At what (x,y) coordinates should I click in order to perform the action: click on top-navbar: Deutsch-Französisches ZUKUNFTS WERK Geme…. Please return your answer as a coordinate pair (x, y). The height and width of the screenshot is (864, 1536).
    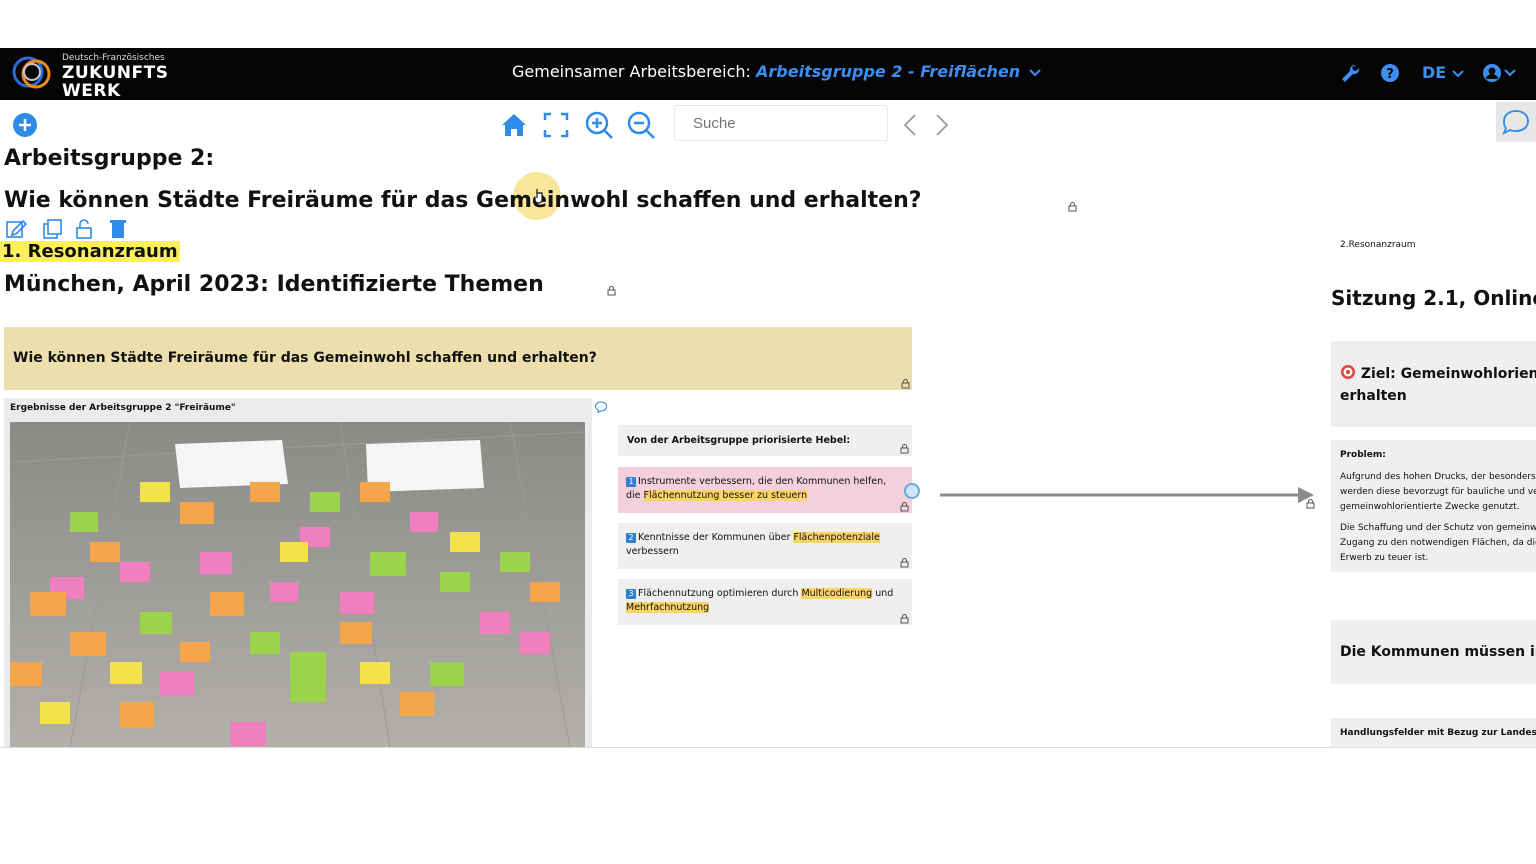
    Looking at the image, I should click on (768, 74).